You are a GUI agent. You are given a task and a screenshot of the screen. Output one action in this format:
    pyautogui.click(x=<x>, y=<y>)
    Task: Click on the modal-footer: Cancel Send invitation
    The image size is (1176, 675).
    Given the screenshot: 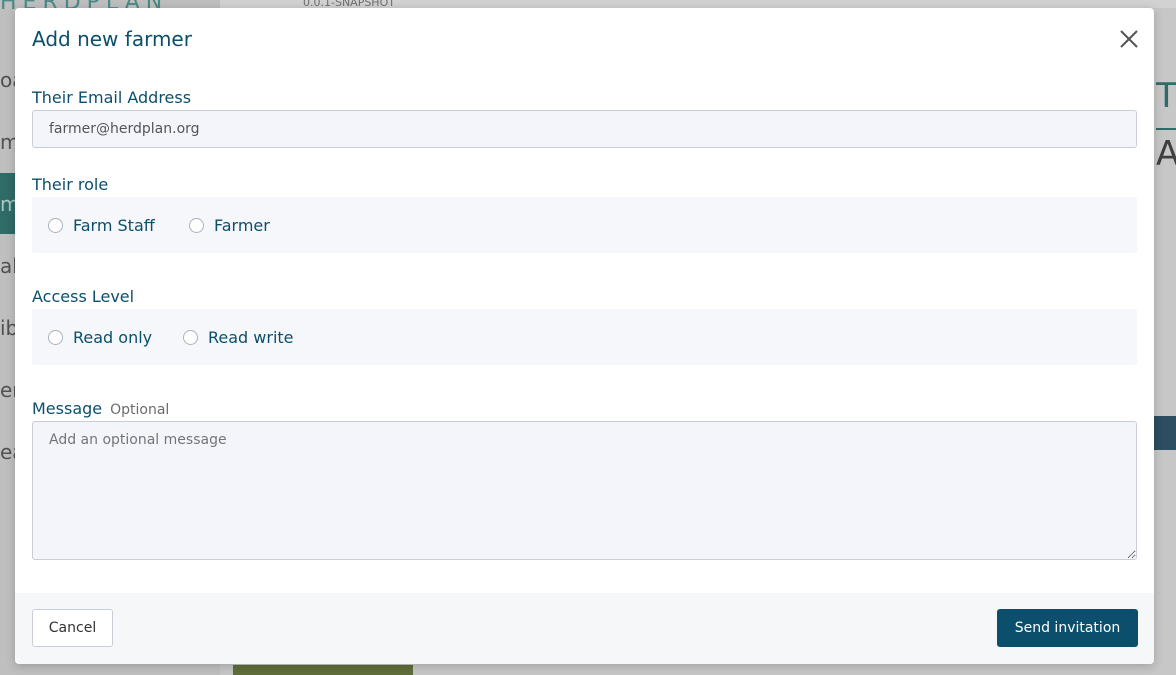 What is the action you would take?
    pyautogui.click(x=584, y=628)
    